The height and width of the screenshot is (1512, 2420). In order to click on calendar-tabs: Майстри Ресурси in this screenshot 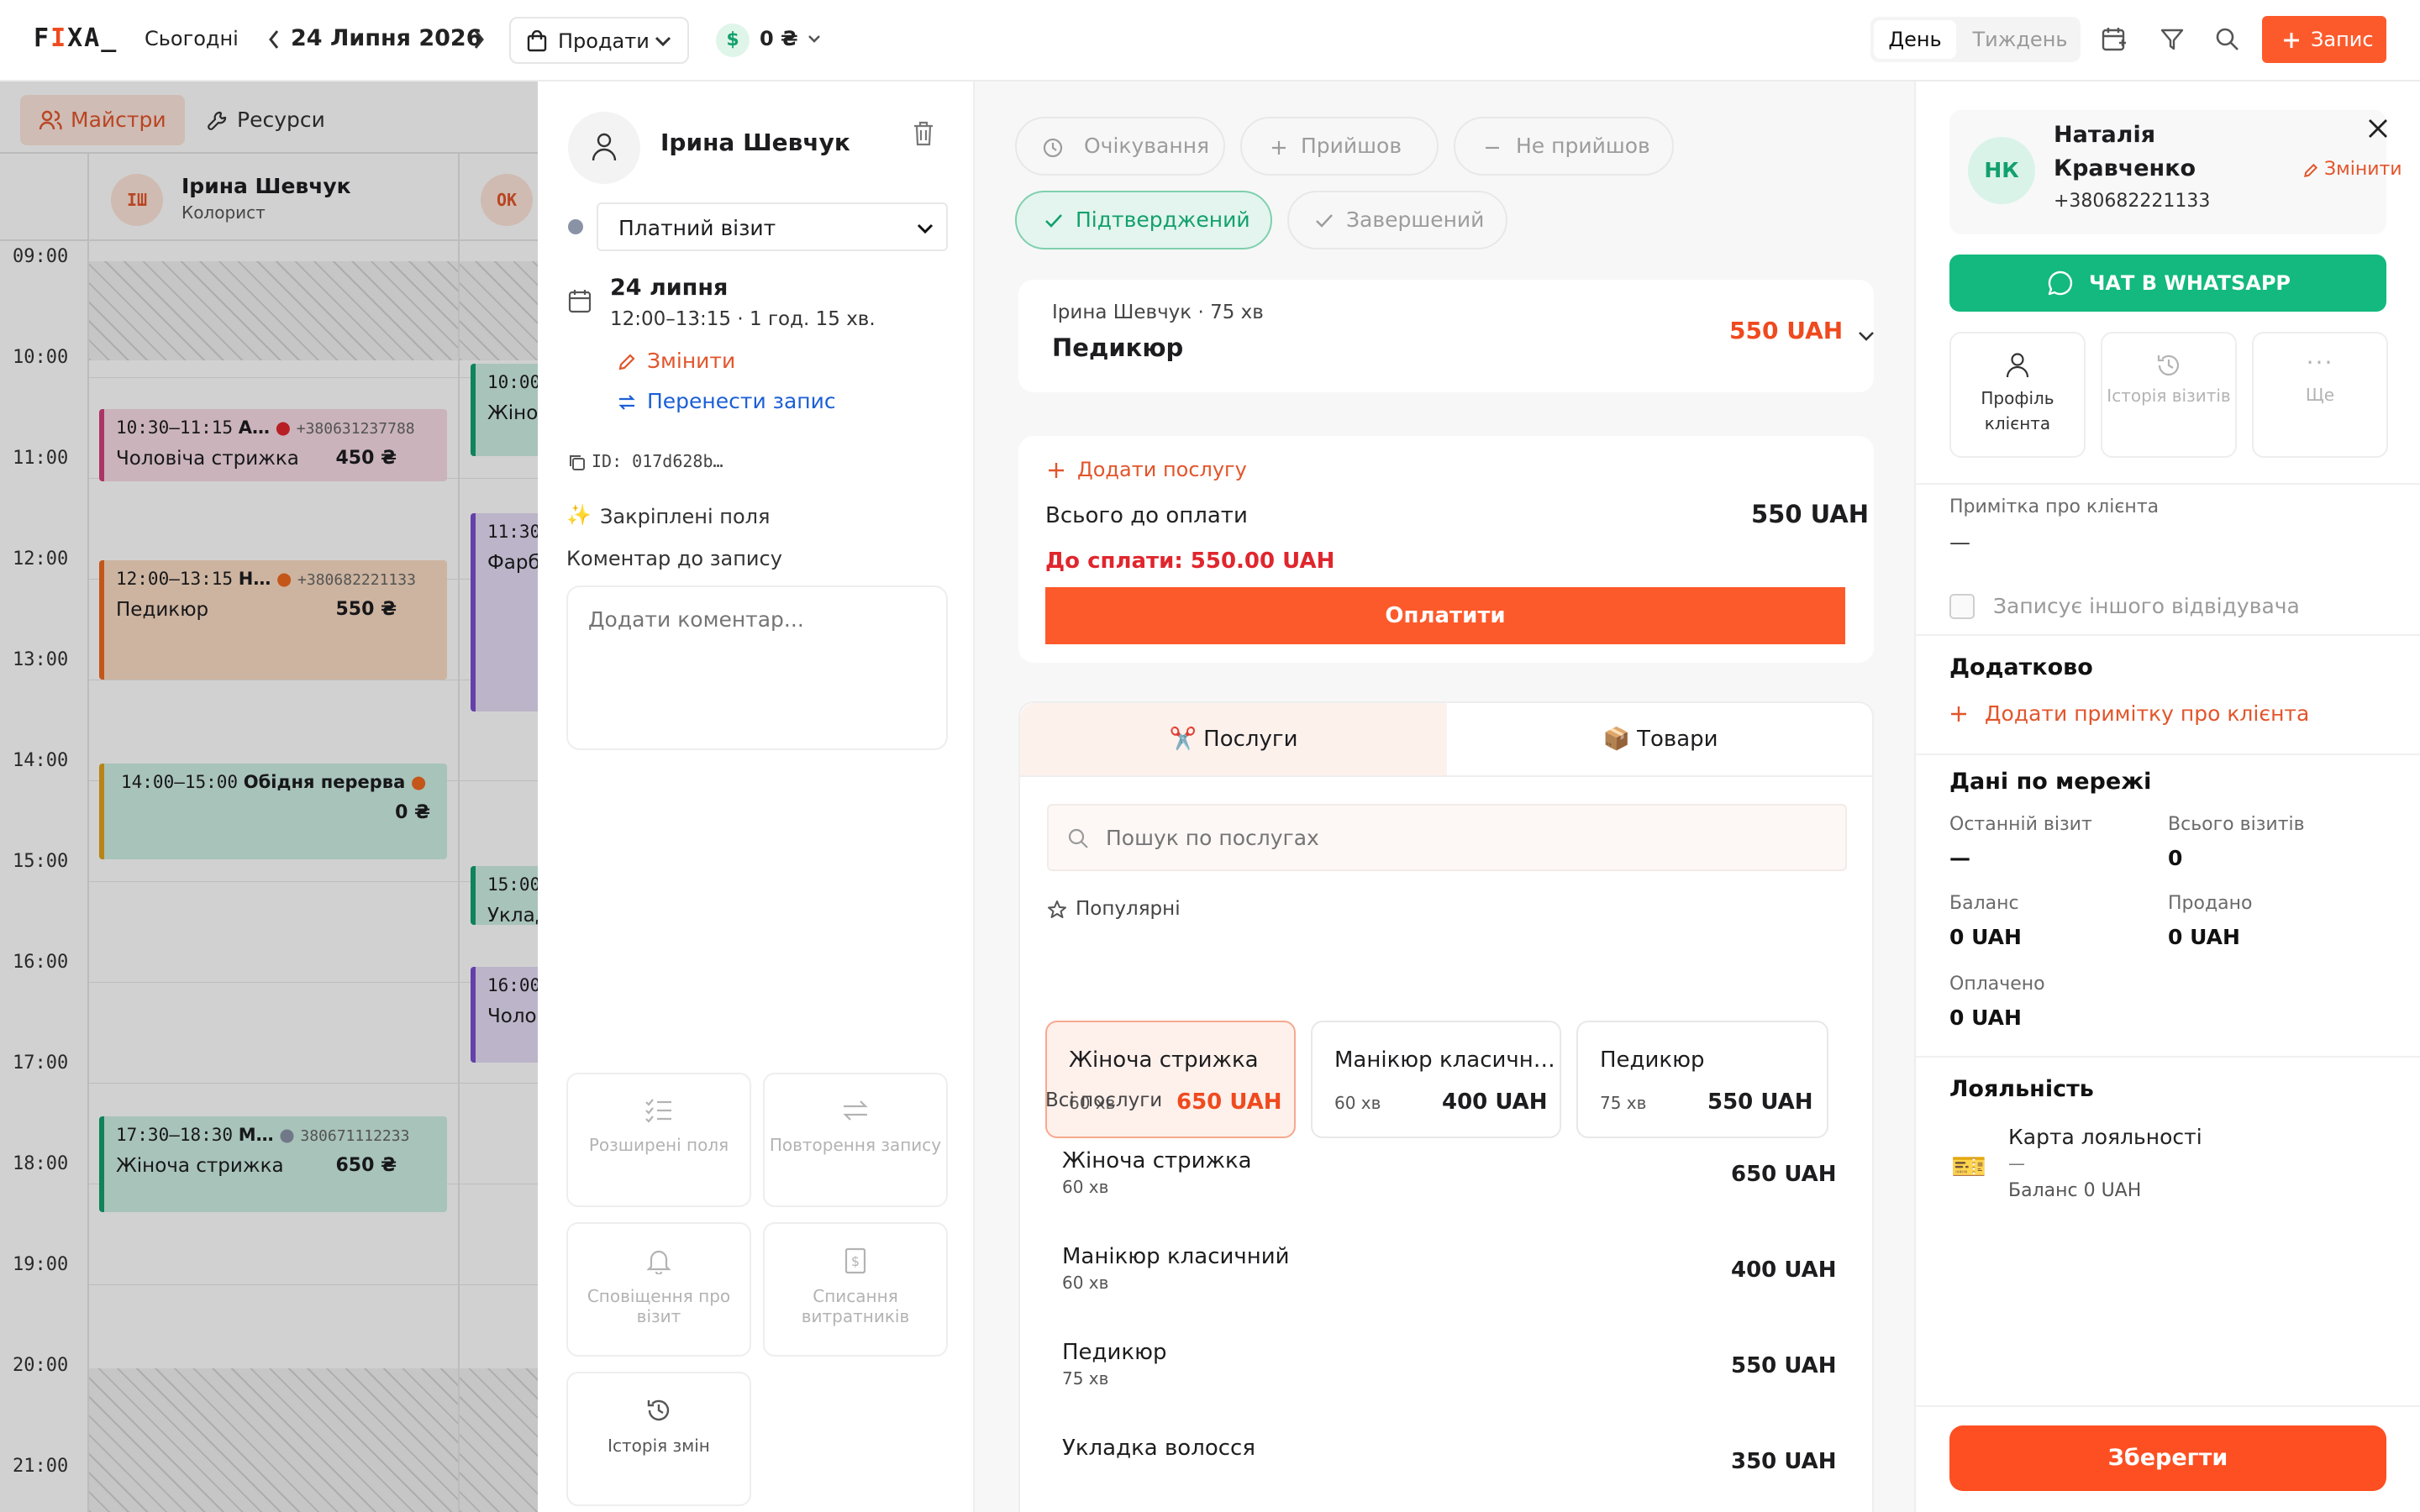, I will do `click(269, 117)`.